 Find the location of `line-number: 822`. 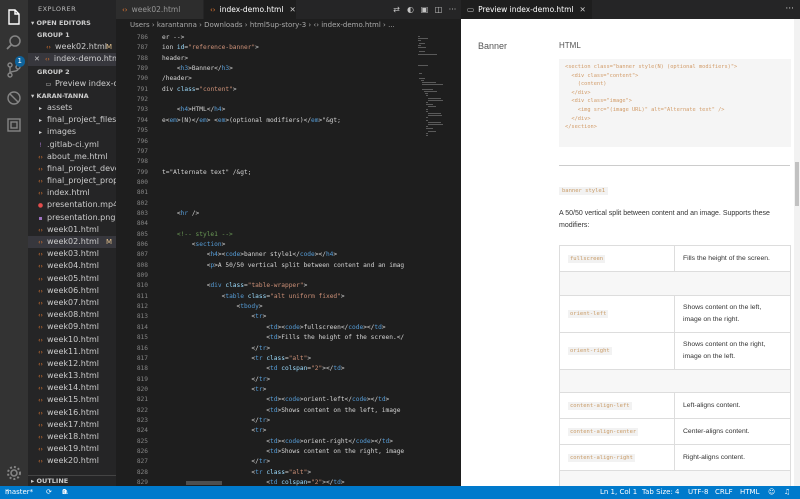

line-number: 822 is located at coordinates (142, 410).